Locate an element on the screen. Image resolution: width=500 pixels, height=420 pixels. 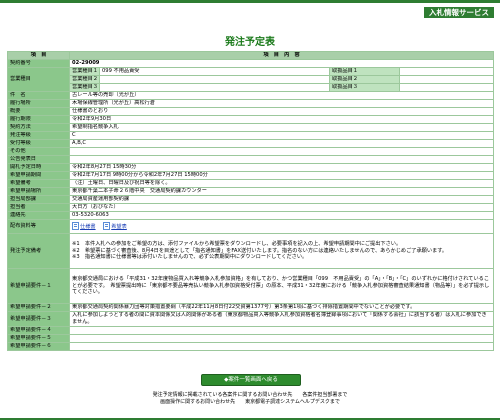
handling-item-3-value is located at coordinates (446, 87).